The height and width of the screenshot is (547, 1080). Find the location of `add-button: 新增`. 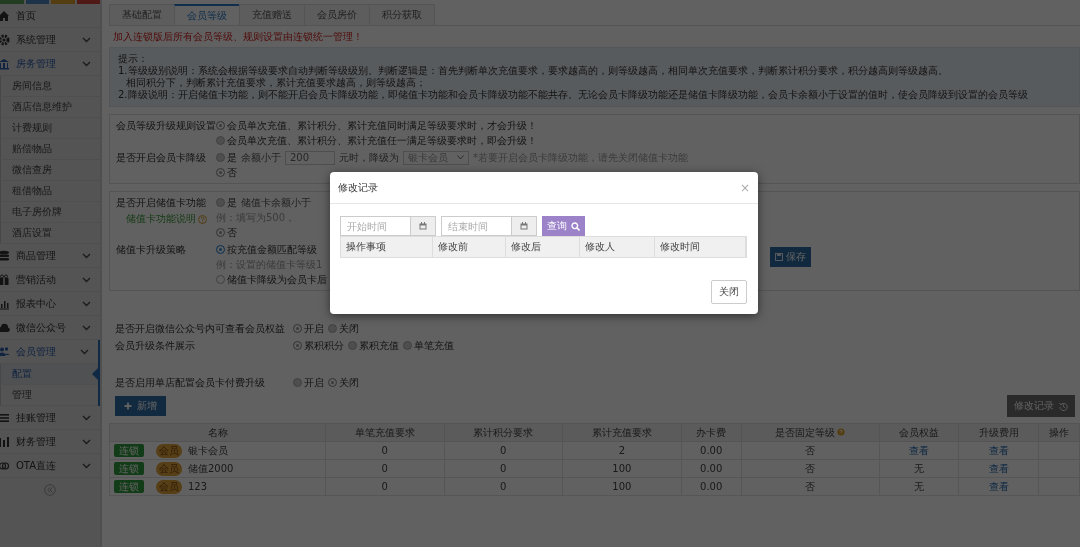

add-button: 新增 is located at coordinates (140, 406).